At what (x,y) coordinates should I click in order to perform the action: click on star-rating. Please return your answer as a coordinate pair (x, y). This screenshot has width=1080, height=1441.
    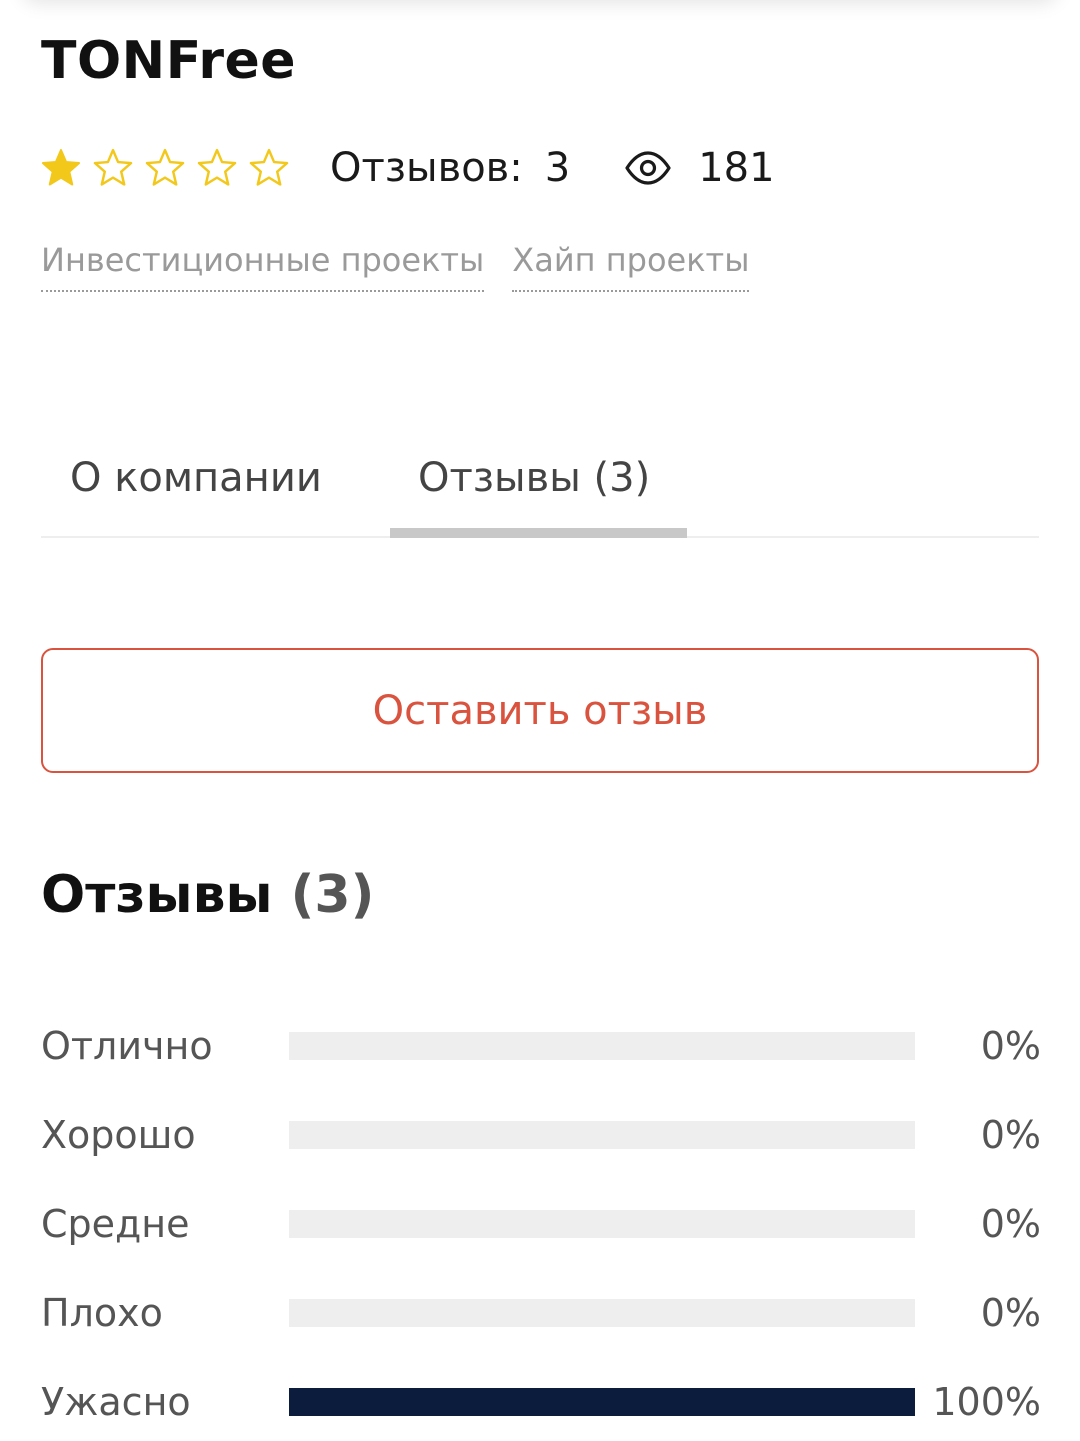
    Looking at the image, I should click on (170, 168).